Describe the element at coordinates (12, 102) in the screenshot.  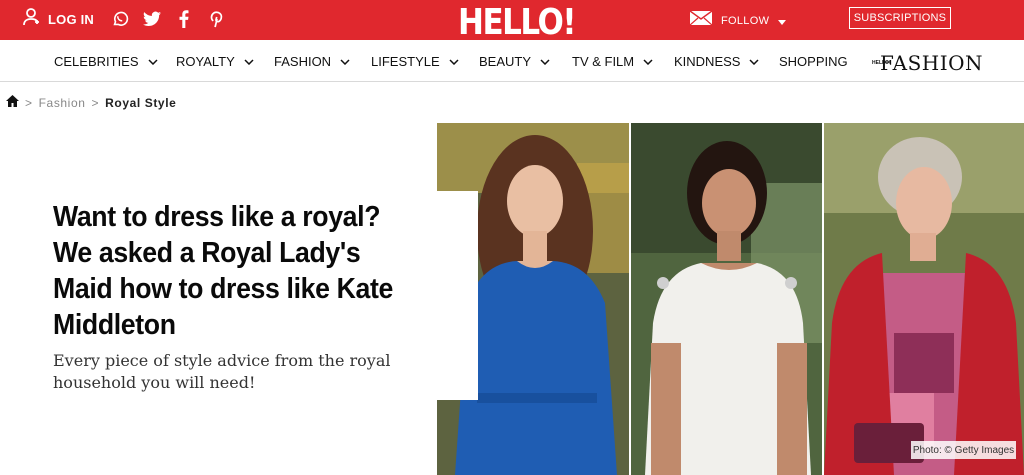
I see `home-icon` at that location.